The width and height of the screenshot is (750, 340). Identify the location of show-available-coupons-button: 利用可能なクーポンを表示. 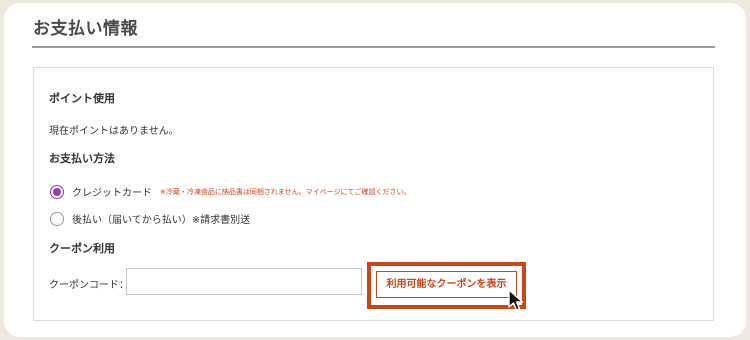
(446, 284).